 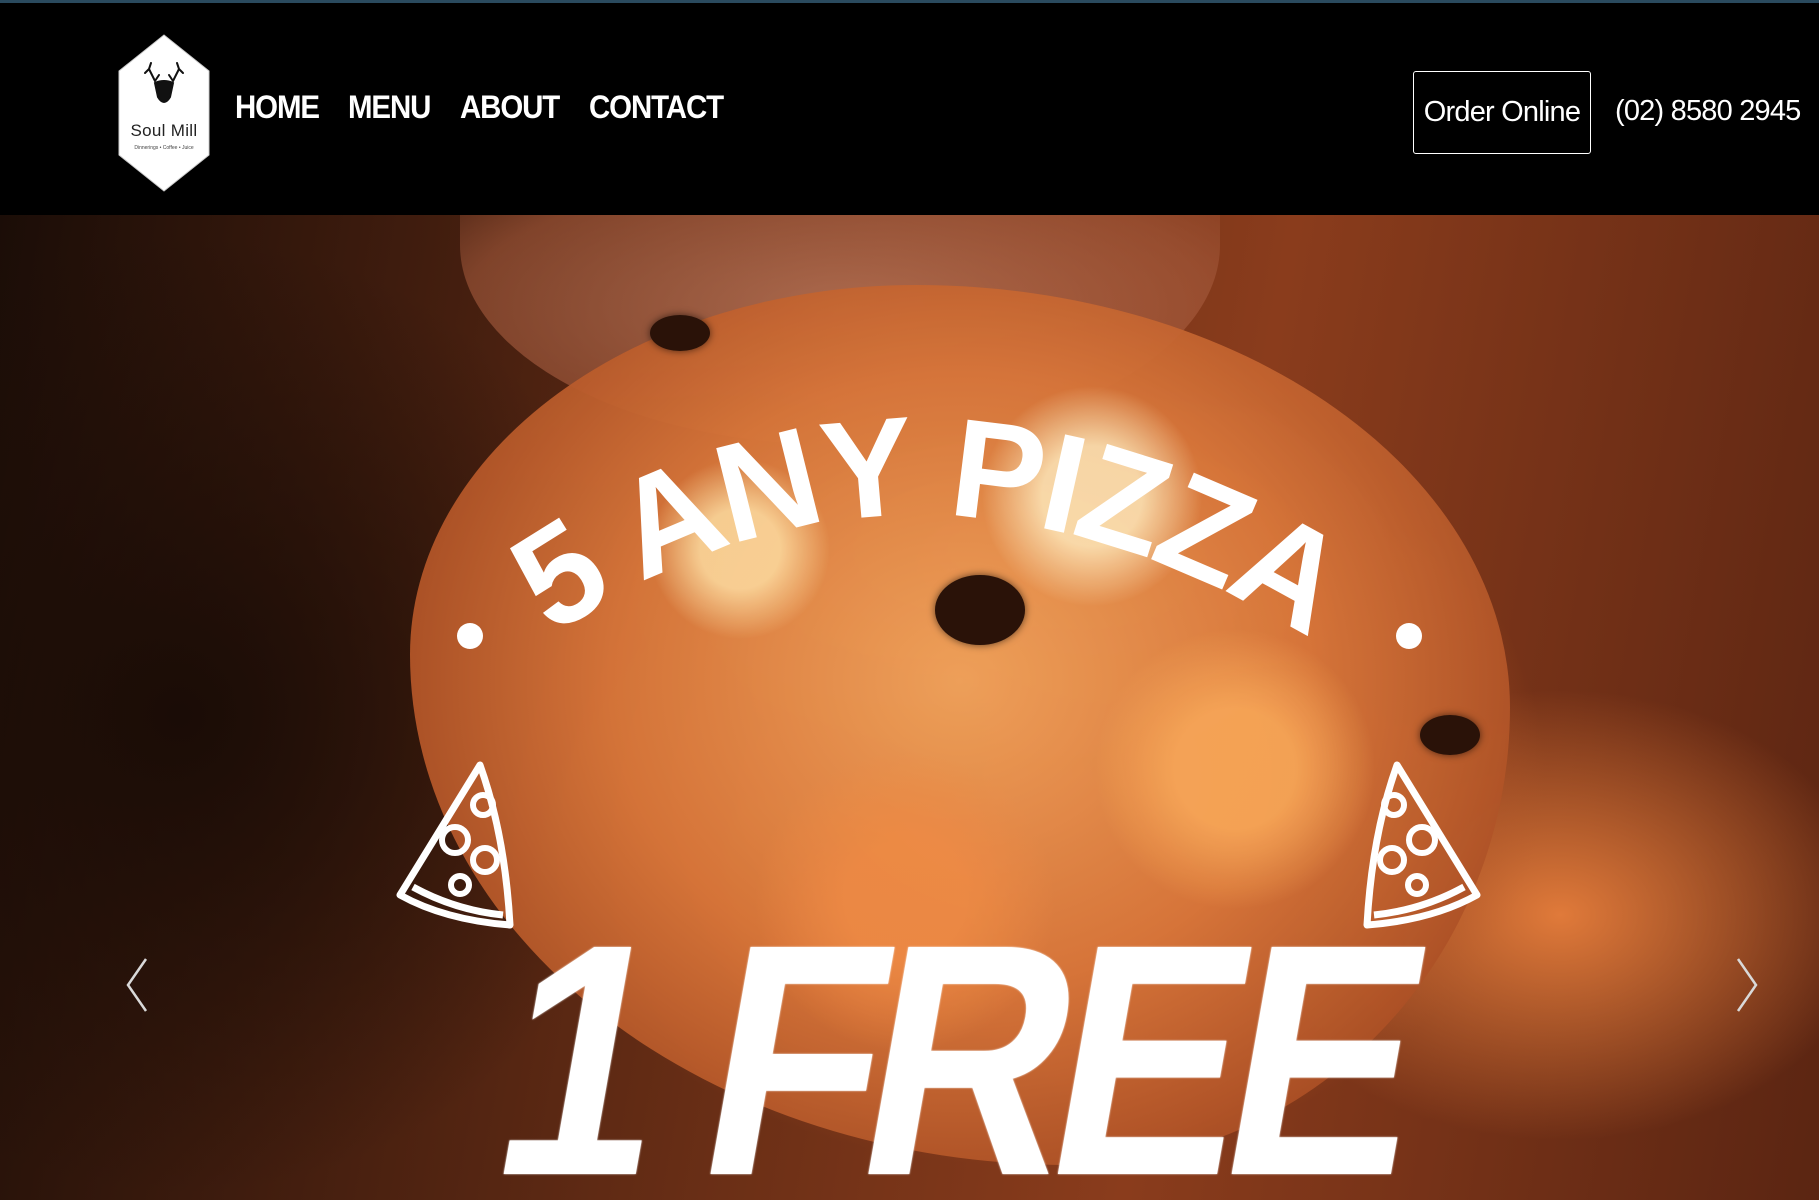 I want to click on logo-tagline: Dinnerings • Coffee • Juice, so click(x=164, y=148).